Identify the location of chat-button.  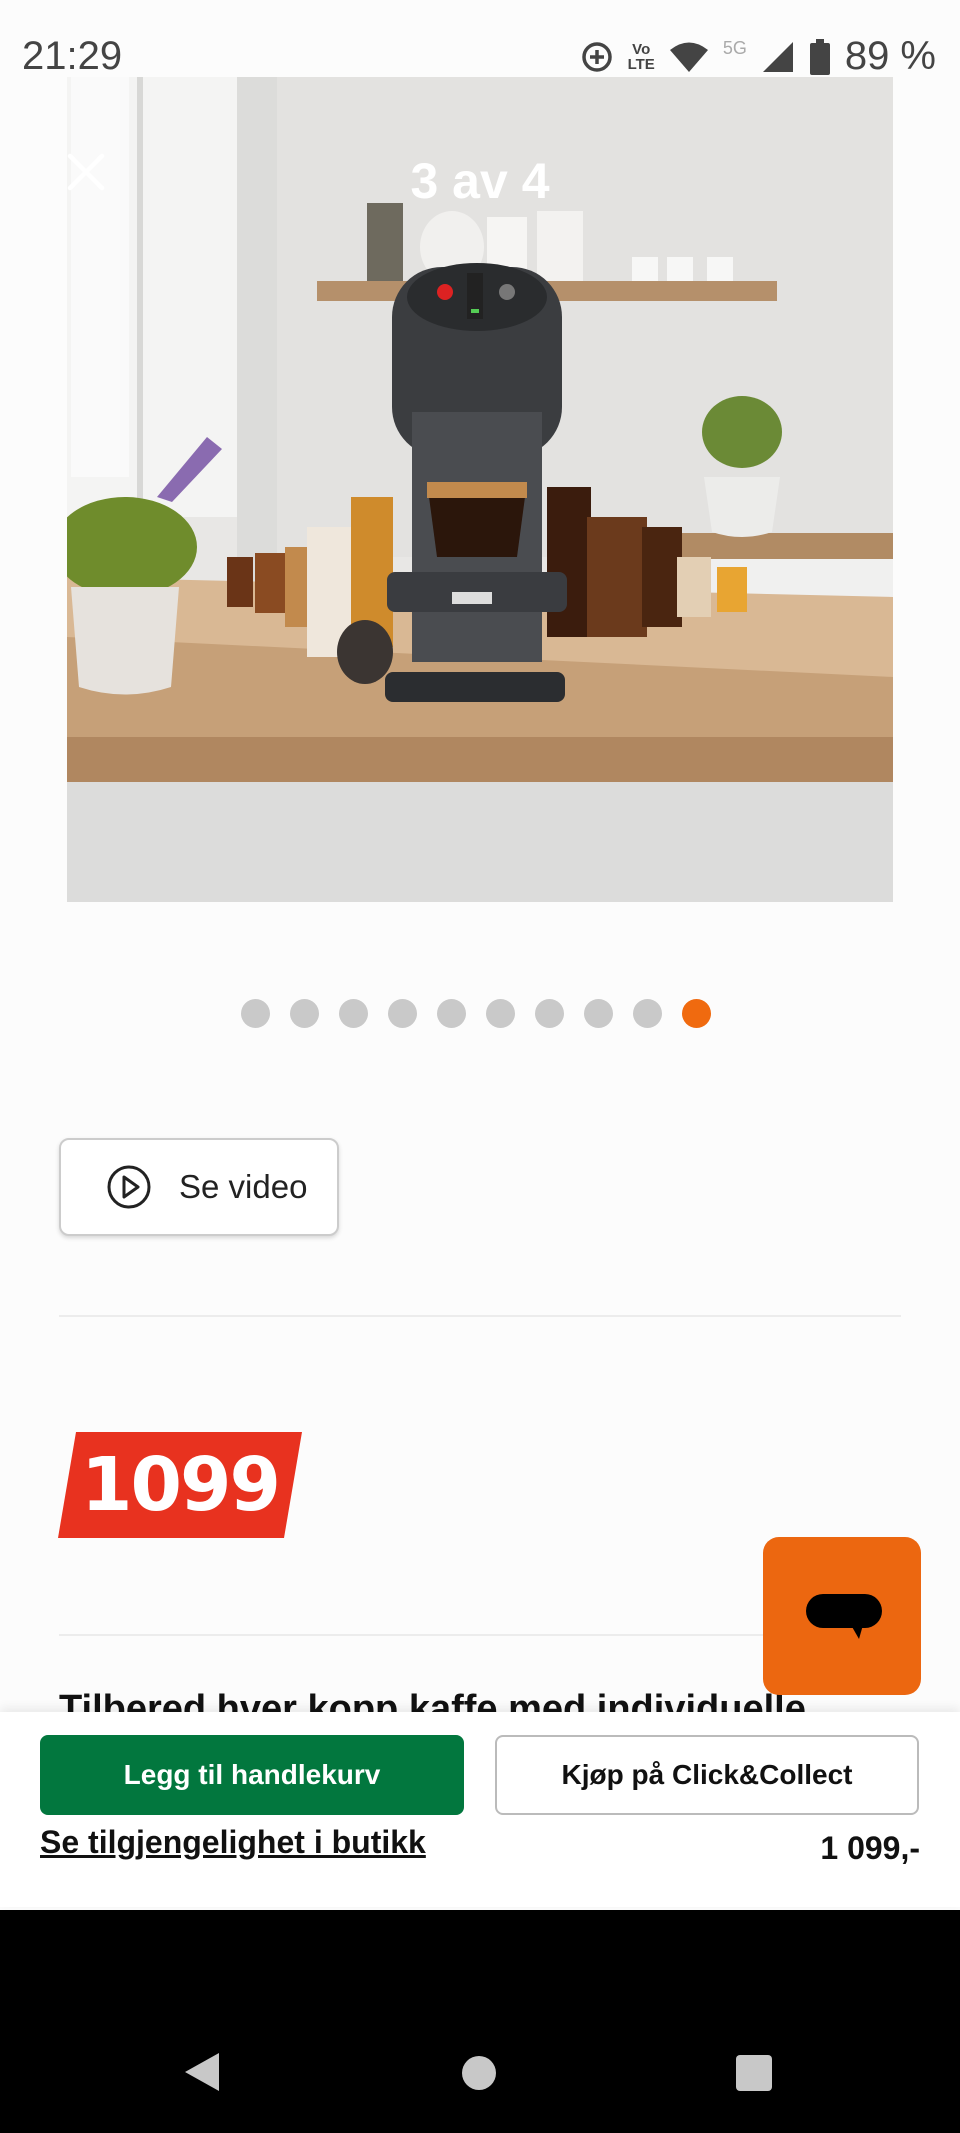
(842, 1616).